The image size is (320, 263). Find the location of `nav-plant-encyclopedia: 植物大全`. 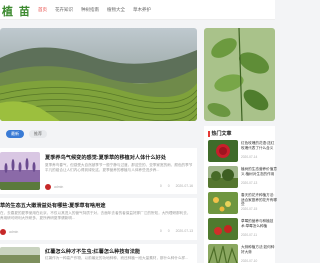

nav-plant-encyclopedia: 植物大全 is located at coordinates (116, 10).